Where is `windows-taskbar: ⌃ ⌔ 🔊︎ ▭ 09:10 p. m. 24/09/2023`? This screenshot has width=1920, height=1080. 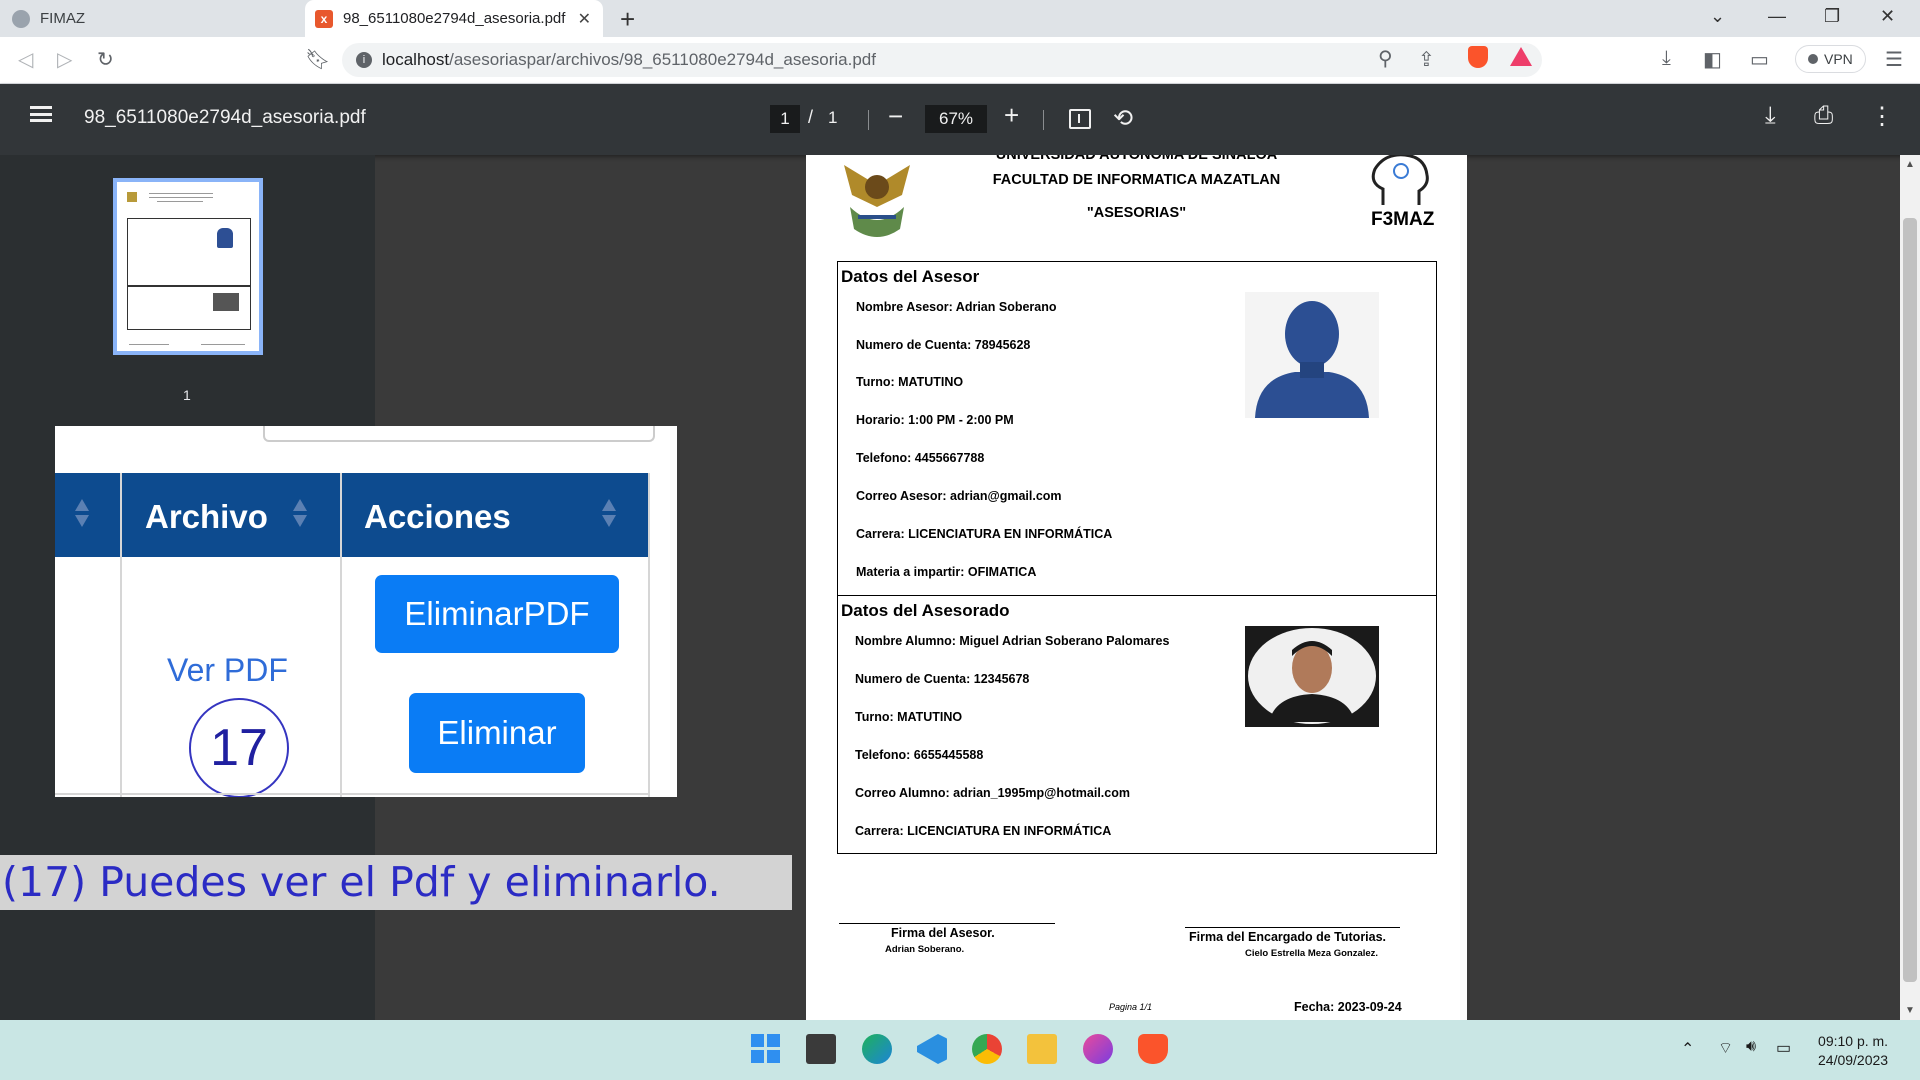 windows-taskbar: ⌃ ⌔ 🔊︎ ▭ 09:10 p. m. 24/09/2023 is located at coordinates (960, 1050).